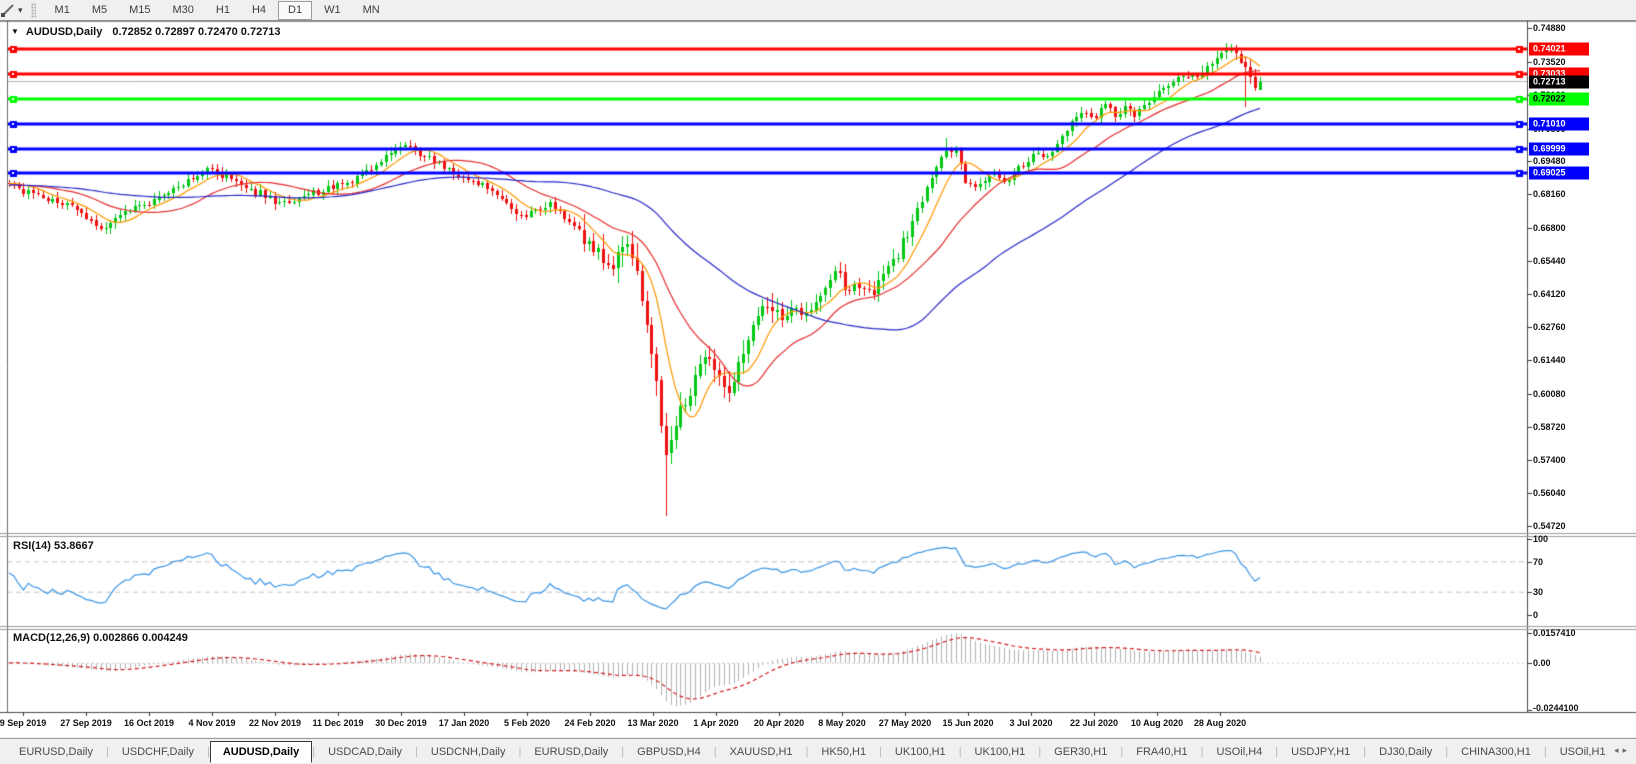 The width and height of the screenshot is (1636, 764). I want to click on toolbar-grip, so click(33, 10).